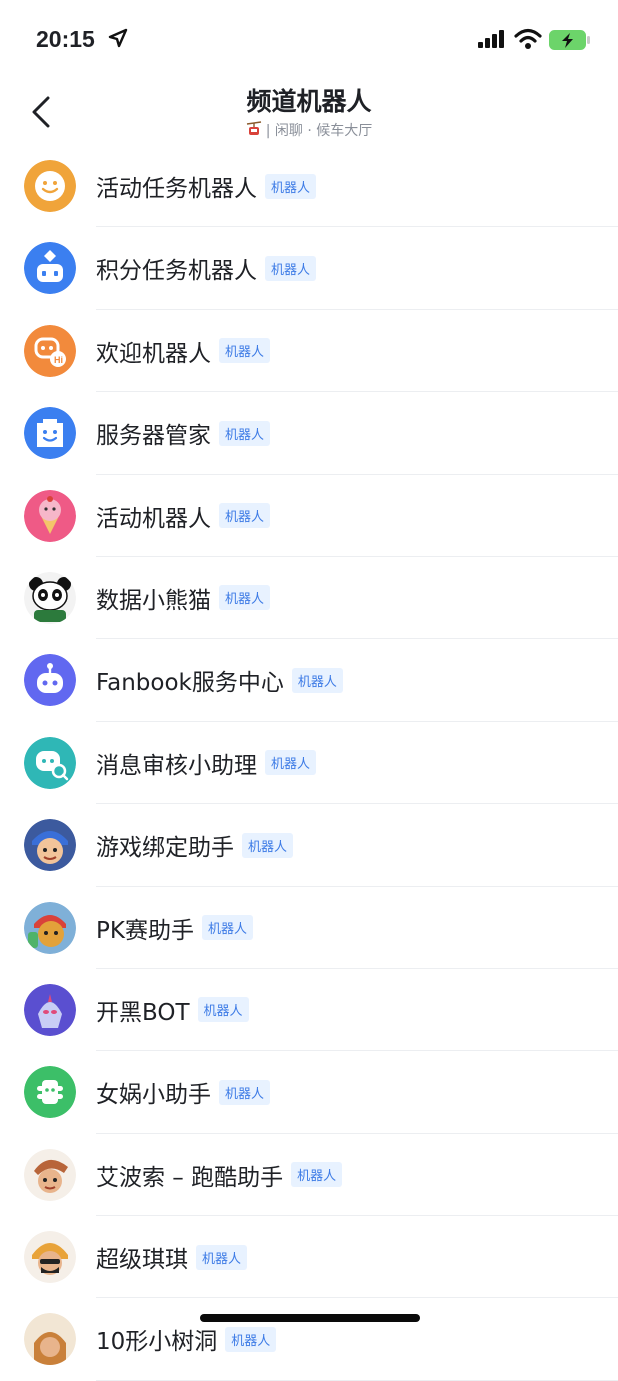 Image resolution: width=618 pixels, height=1381 pixels. What do you see at coordinates (153, 600) in the screenshot?
I see `bot-name: 数据小熊猫` at bounding box center [153, 600].